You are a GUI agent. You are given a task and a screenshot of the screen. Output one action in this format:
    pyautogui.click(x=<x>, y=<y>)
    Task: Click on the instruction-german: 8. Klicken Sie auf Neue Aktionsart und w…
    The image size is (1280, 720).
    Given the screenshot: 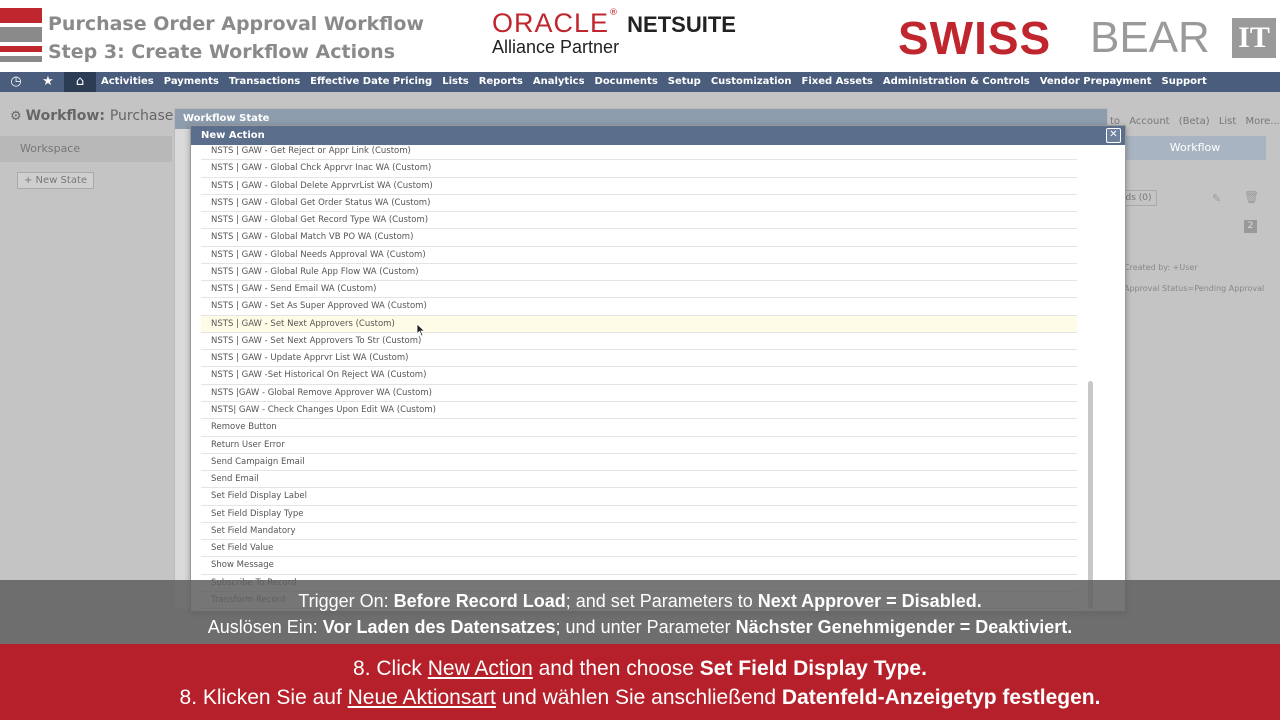 What is the action you would take?
    pyautogui.click(x=640, y=697)
    